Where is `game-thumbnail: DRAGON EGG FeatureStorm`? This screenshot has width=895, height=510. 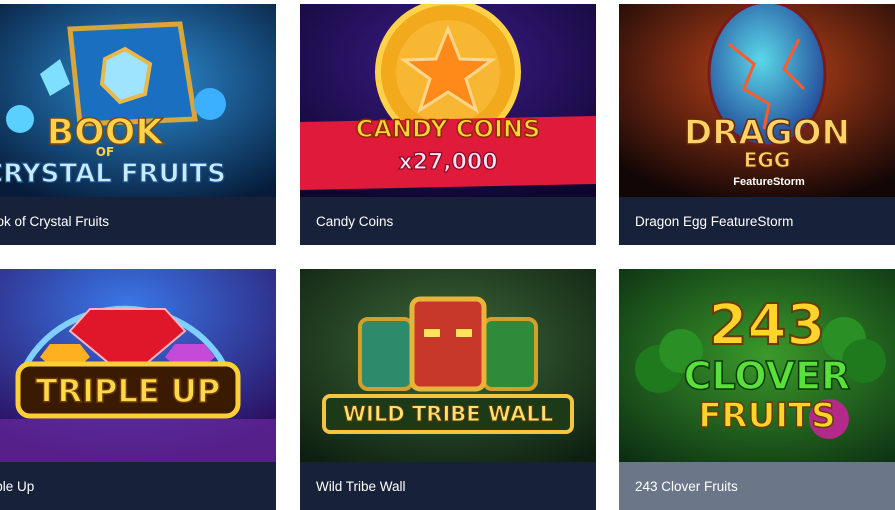 game-thumbnail: DRAGON EGG FeatureStorm is located at coordinates (757, 100).